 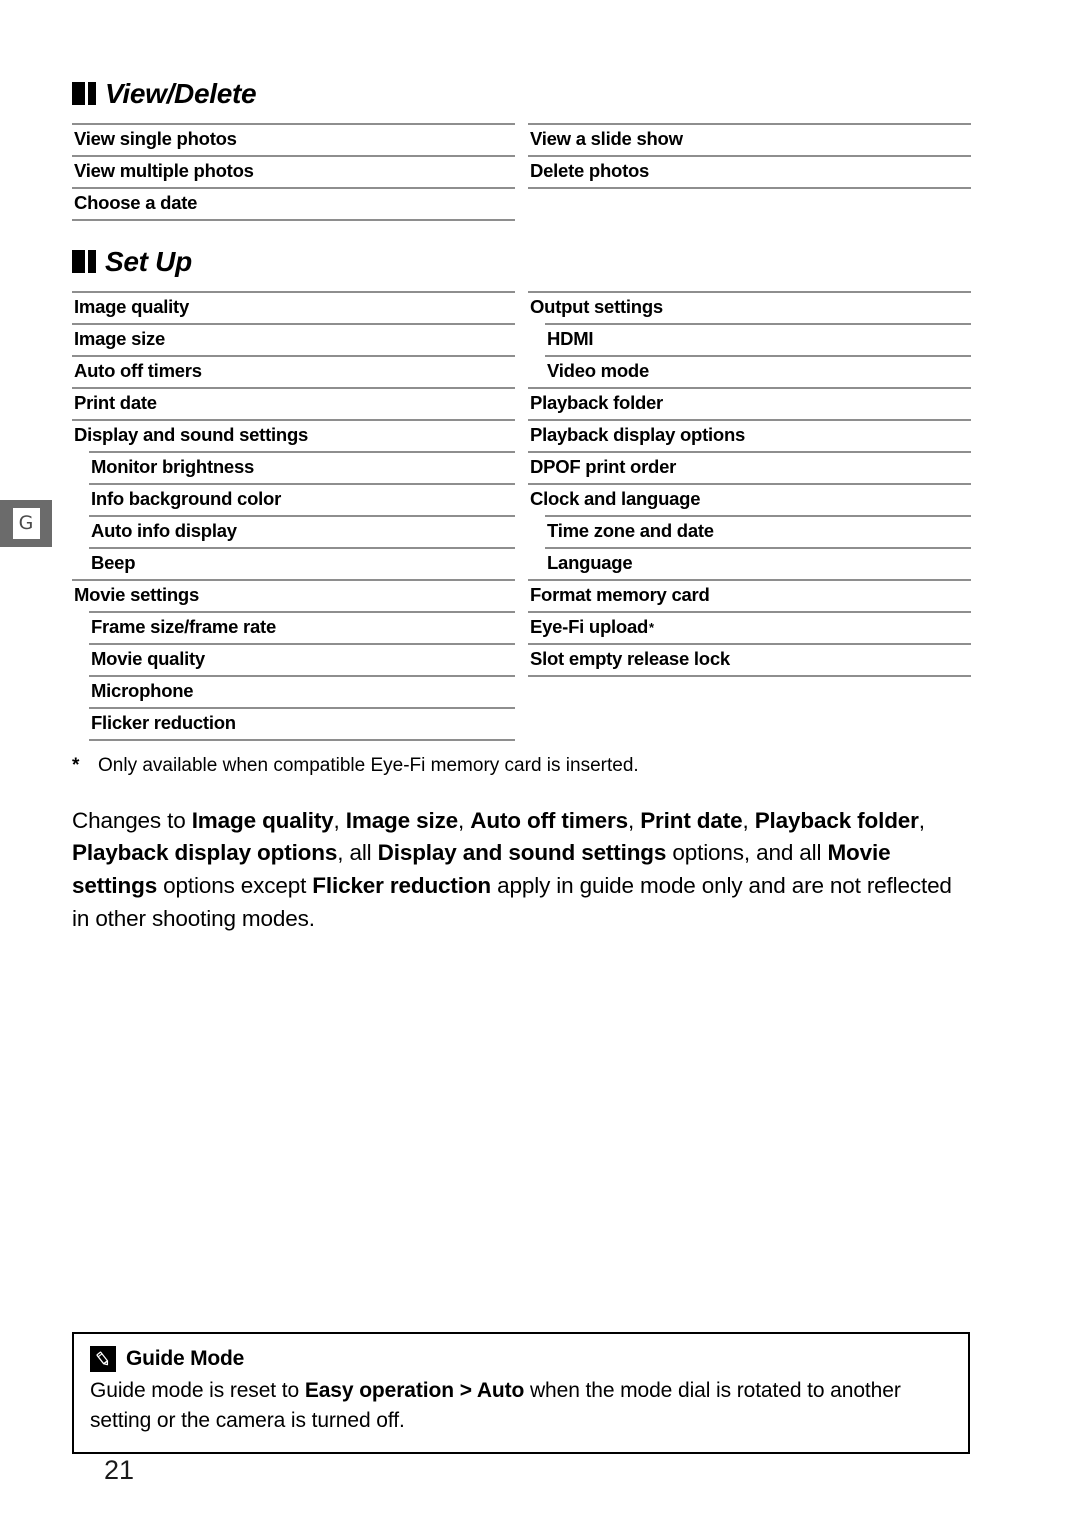 What do you see at coordinates (749, 467) in the screenshot?
I see `menu-row: DPOF print order` at bounding box center [749, 467].